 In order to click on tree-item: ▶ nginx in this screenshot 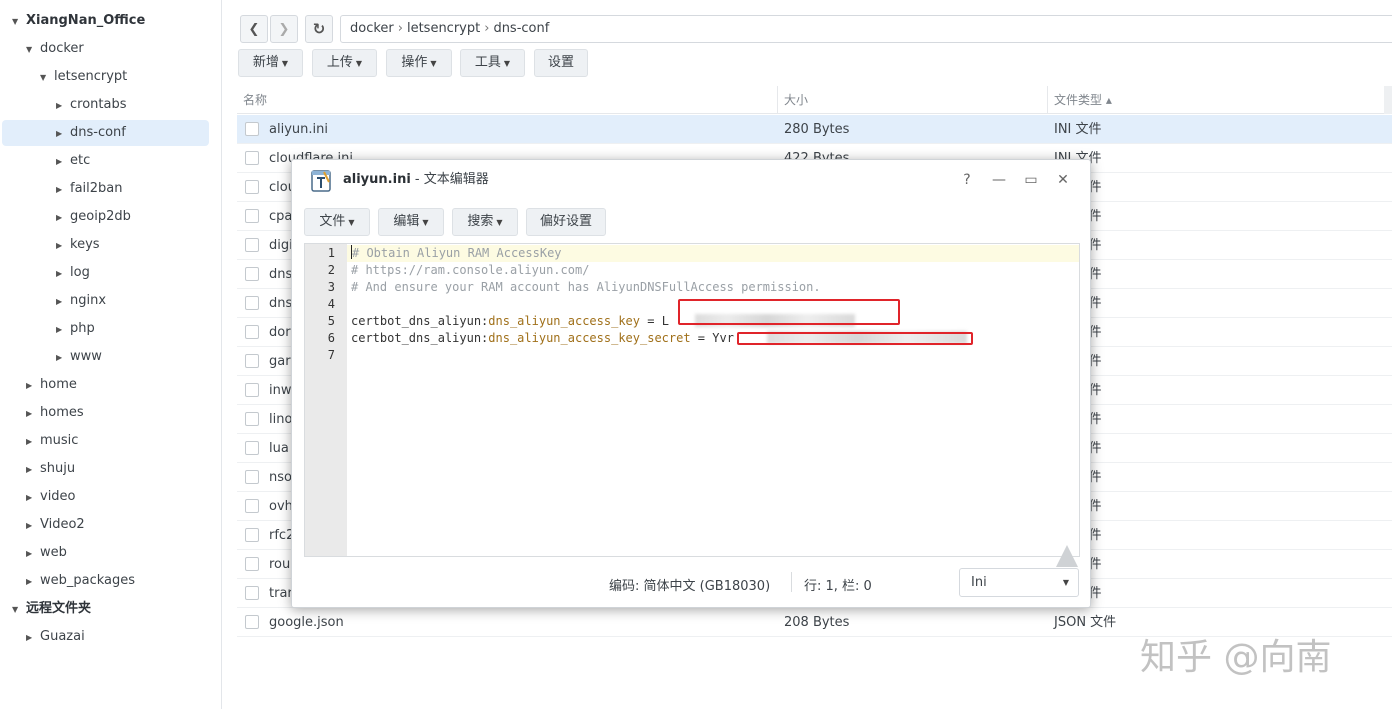, I will do `click(81, 301)`.